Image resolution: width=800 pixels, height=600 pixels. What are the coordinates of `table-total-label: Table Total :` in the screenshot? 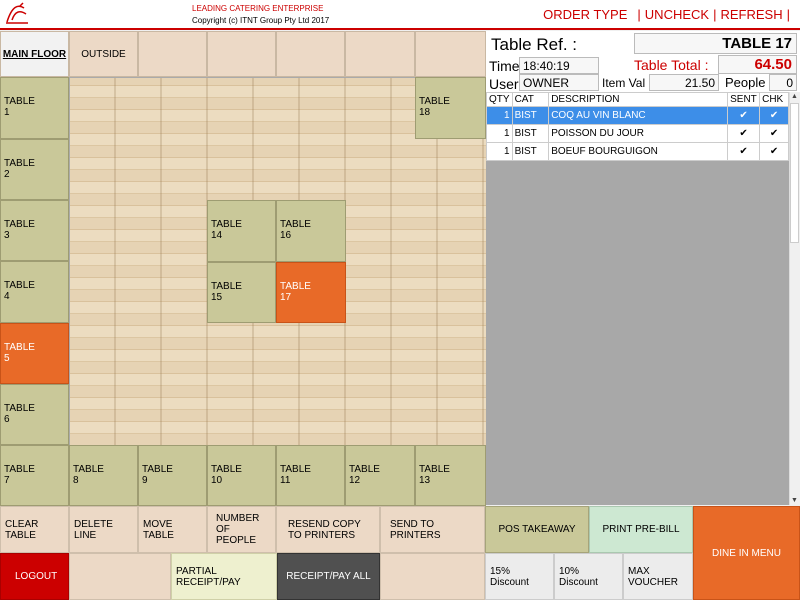 It's located at (671, 65).